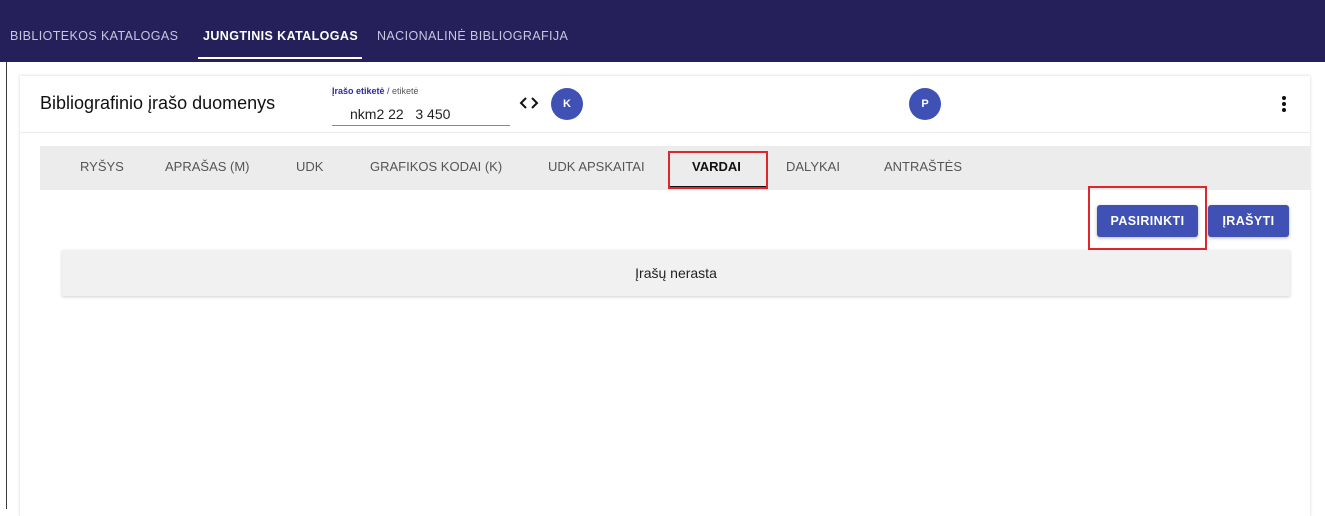  I want to click on record-label-caption: Įrašo etiketė / etiketė, so click(375, 91).